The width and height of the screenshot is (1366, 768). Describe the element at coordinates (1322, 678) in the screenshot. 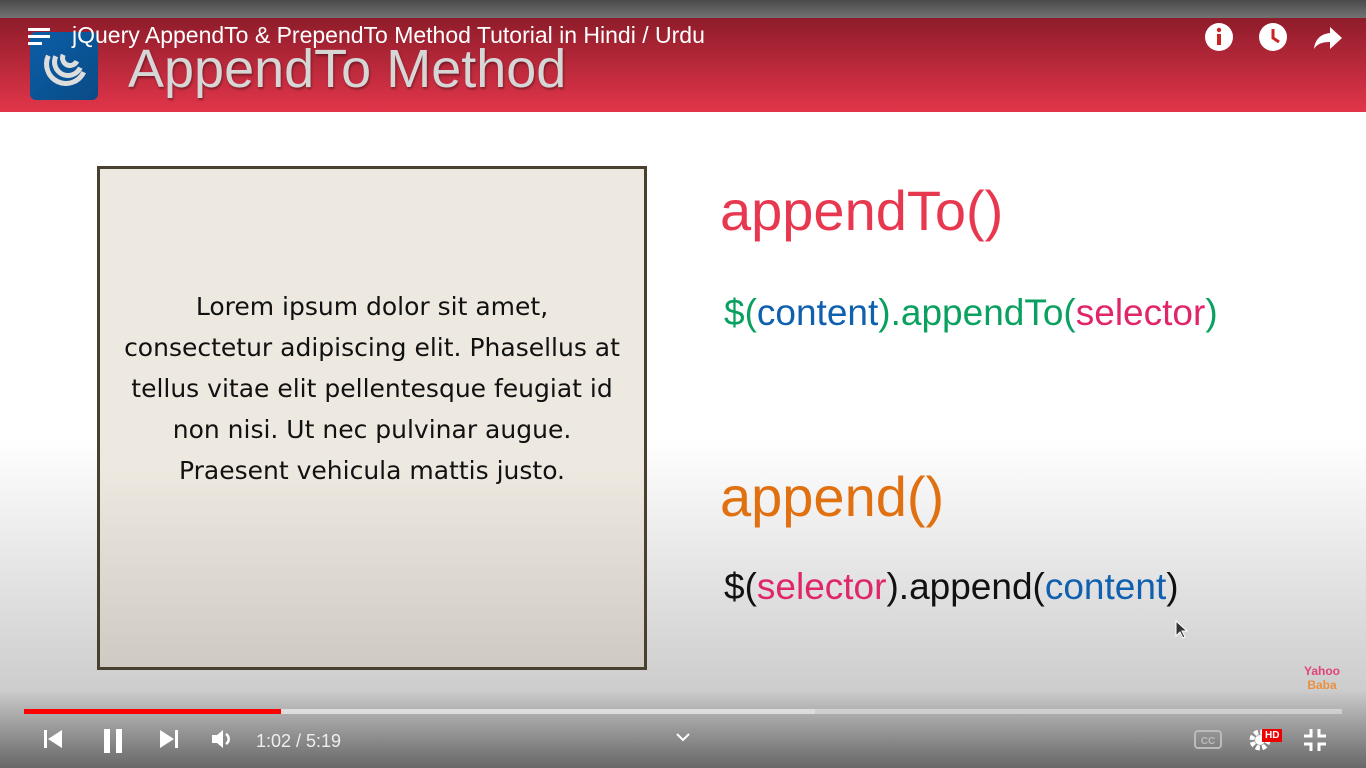

I see `yahoo-baba-watermark: Yahoo Baba` at that location.